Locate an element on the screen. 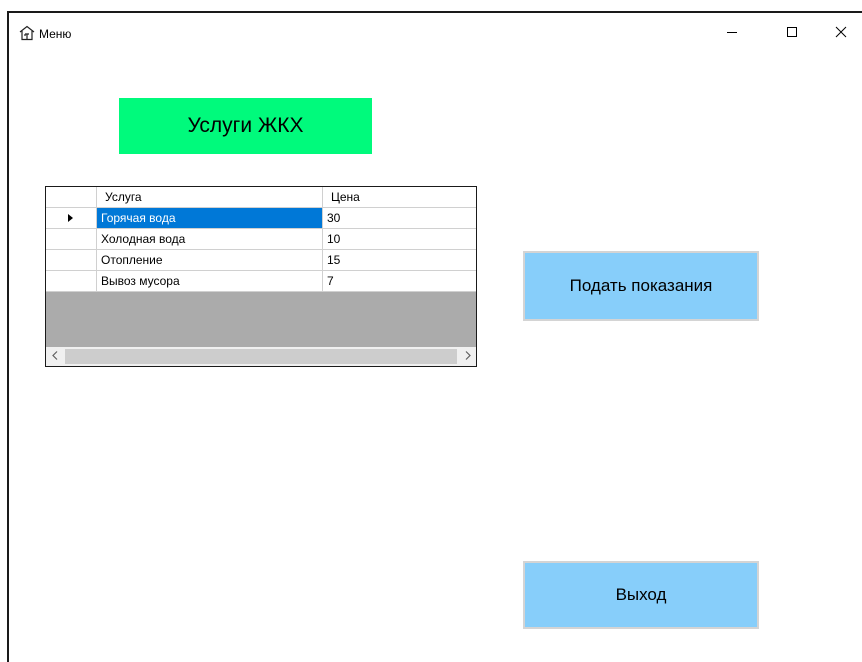  submit-readings-button: Подать показания is located at coordinates (641, 286).